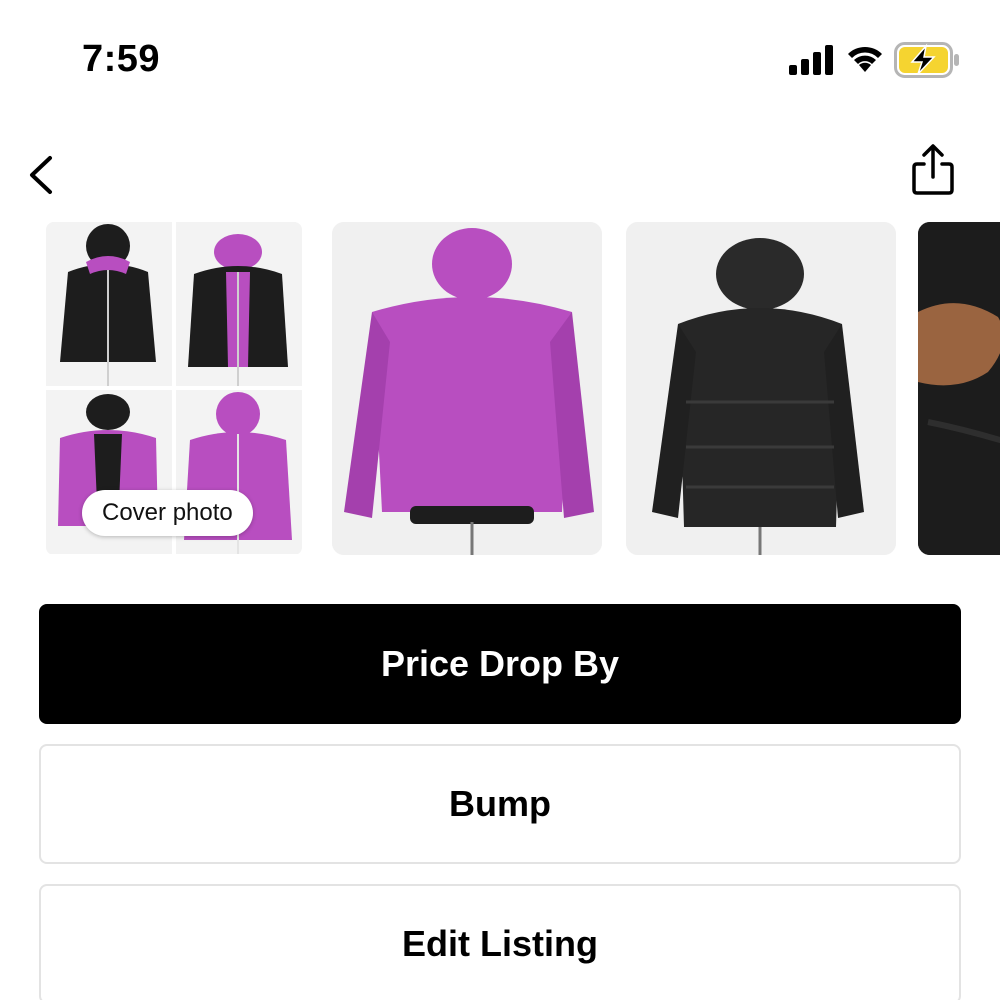  I want to click on photo-purple-jacket-back, so click(467, 388).